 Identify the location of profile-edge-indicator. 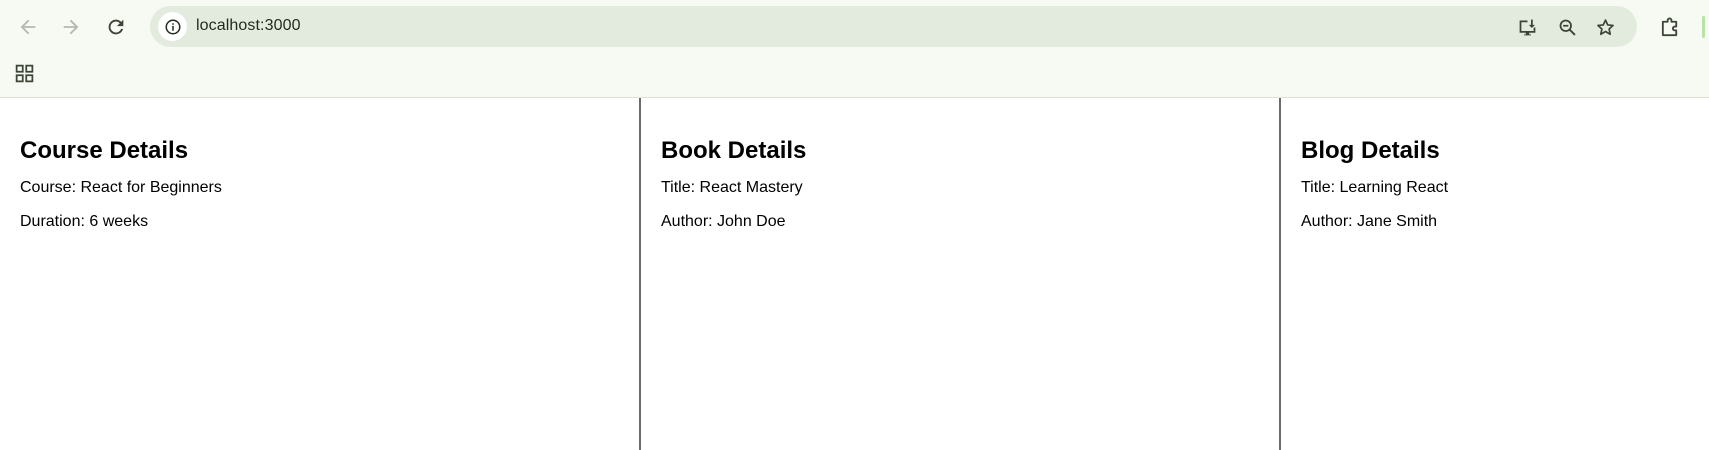
(1703, 27).